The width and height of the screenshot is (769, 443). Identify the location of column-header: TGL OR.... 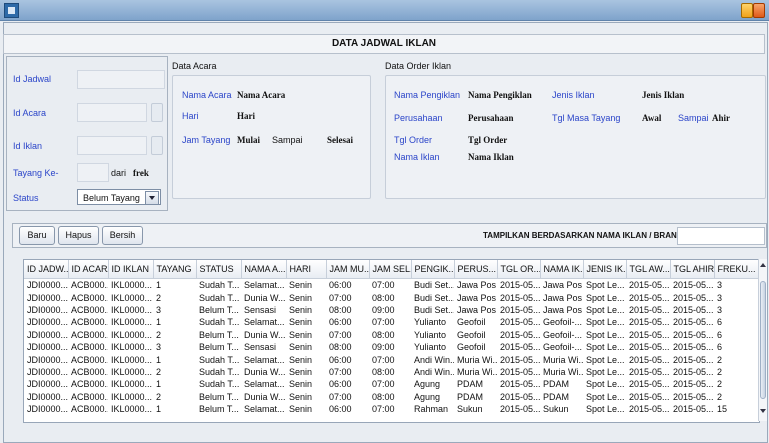
(519, 269).